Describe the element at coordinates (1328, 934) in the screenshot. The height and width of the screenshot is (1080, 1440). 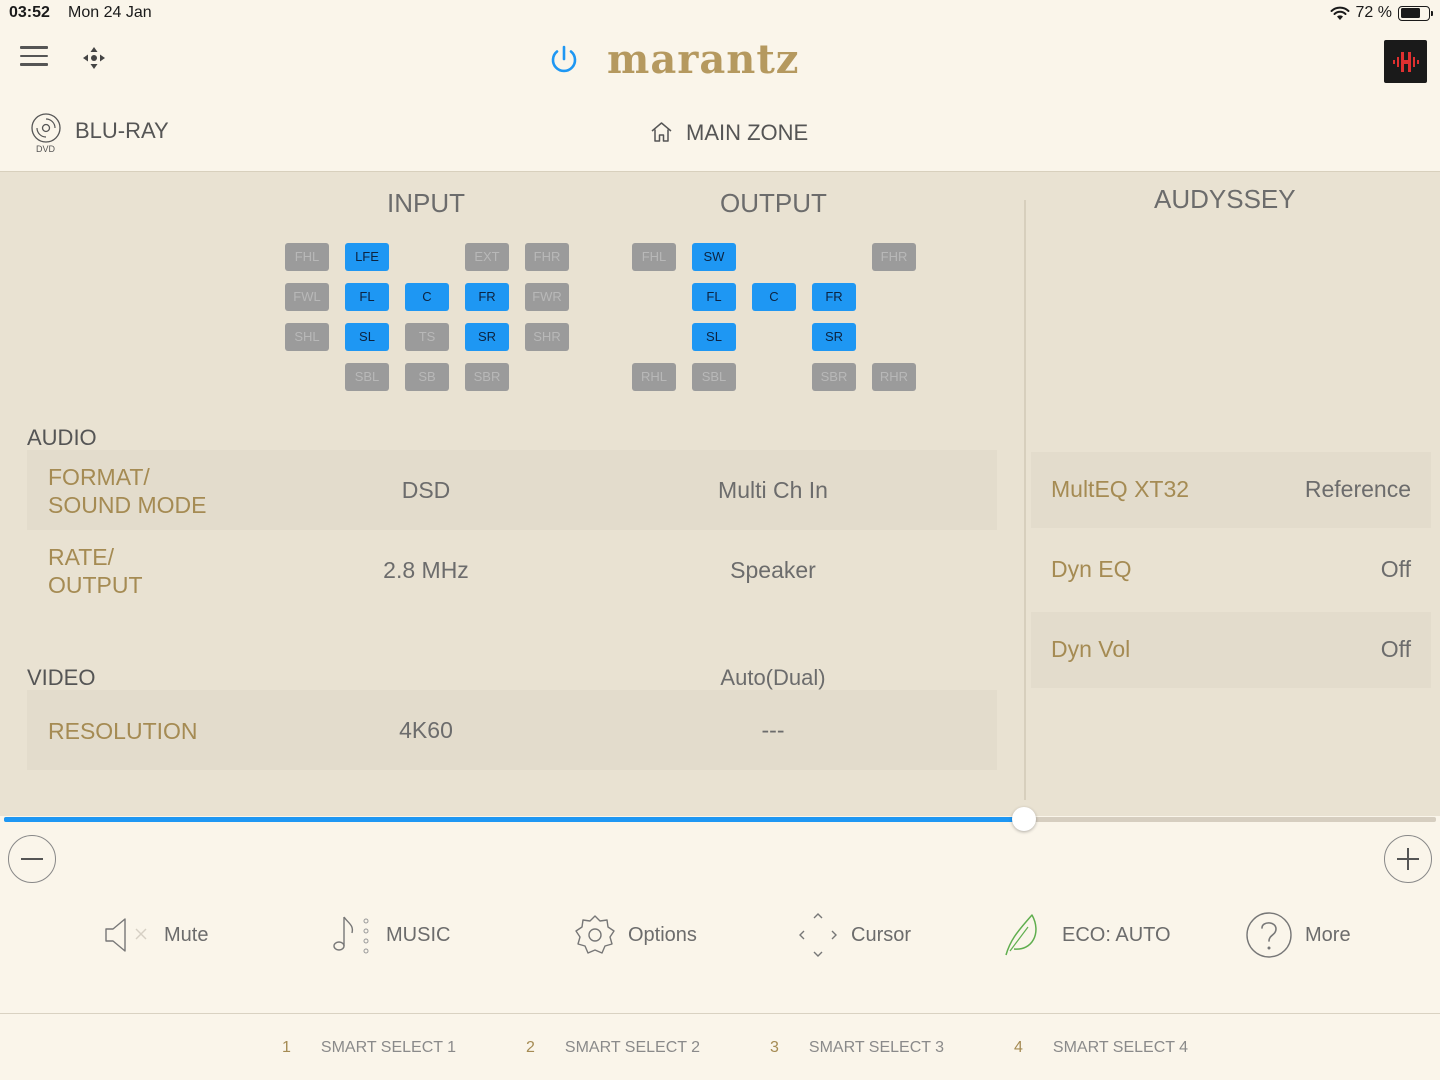
I see `more-label: More` at that location.